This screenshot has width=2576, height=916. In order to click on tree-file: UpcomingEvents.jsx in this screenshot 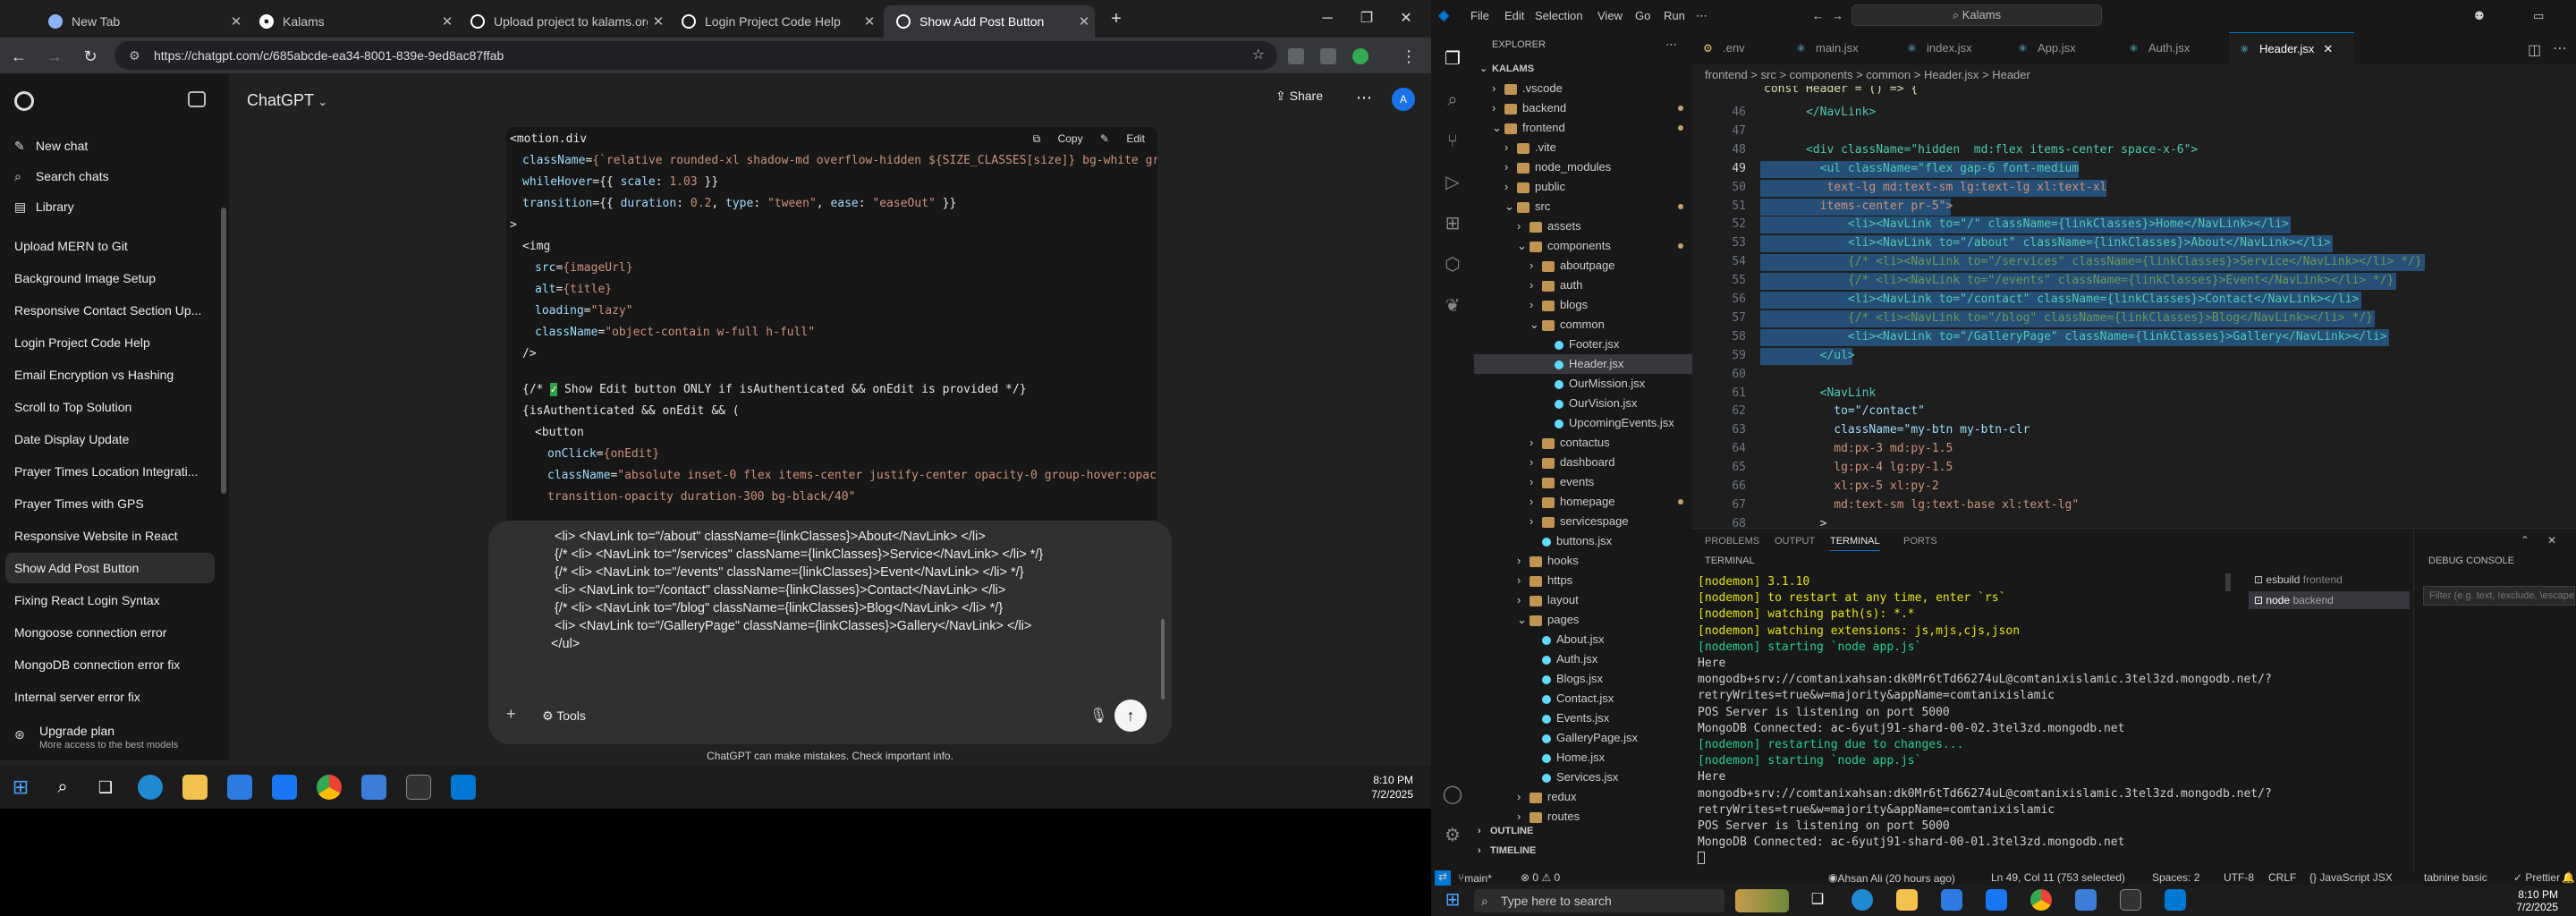, I will do `click(1583, 423)`.